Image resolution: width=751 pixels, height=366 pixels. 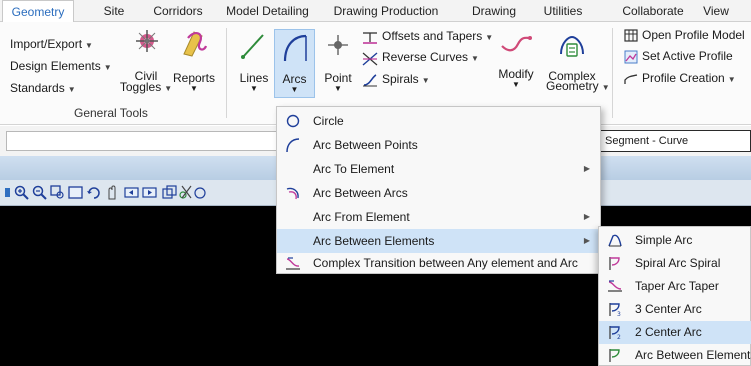 What do you see at coordinates (131, 192) in the screenshot?
I see `previous-view-icon` at bounding box center [131, 192].